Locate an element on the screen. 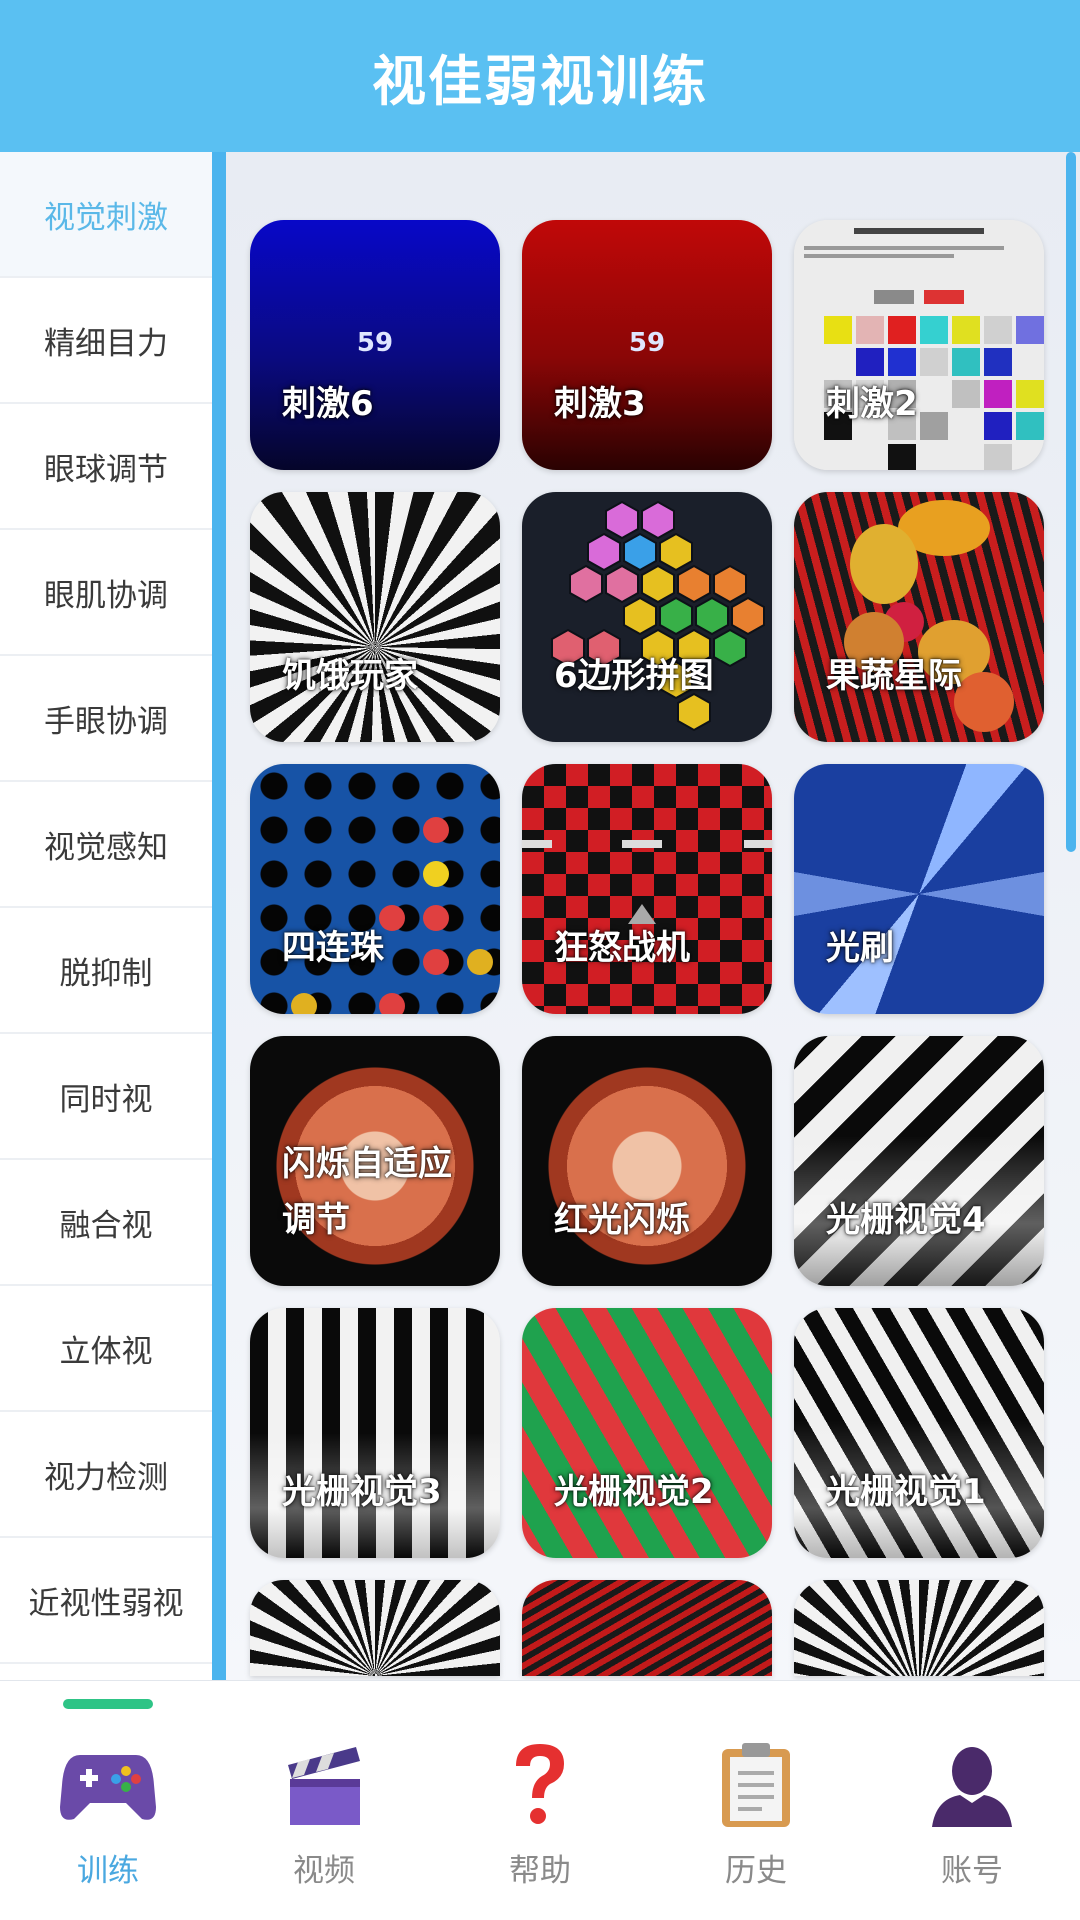  card-label: 饥饿玩家 is located at coordinates (350, 676).